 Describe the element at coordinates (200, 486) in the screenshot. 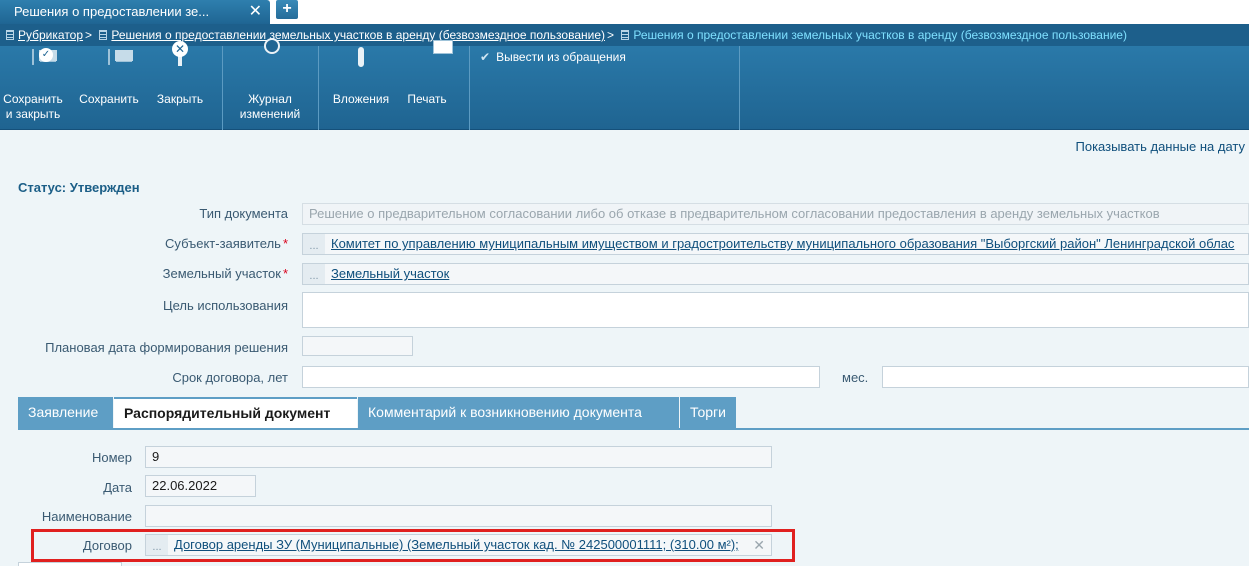

I see `date-input: 22.06.2022` at that location.